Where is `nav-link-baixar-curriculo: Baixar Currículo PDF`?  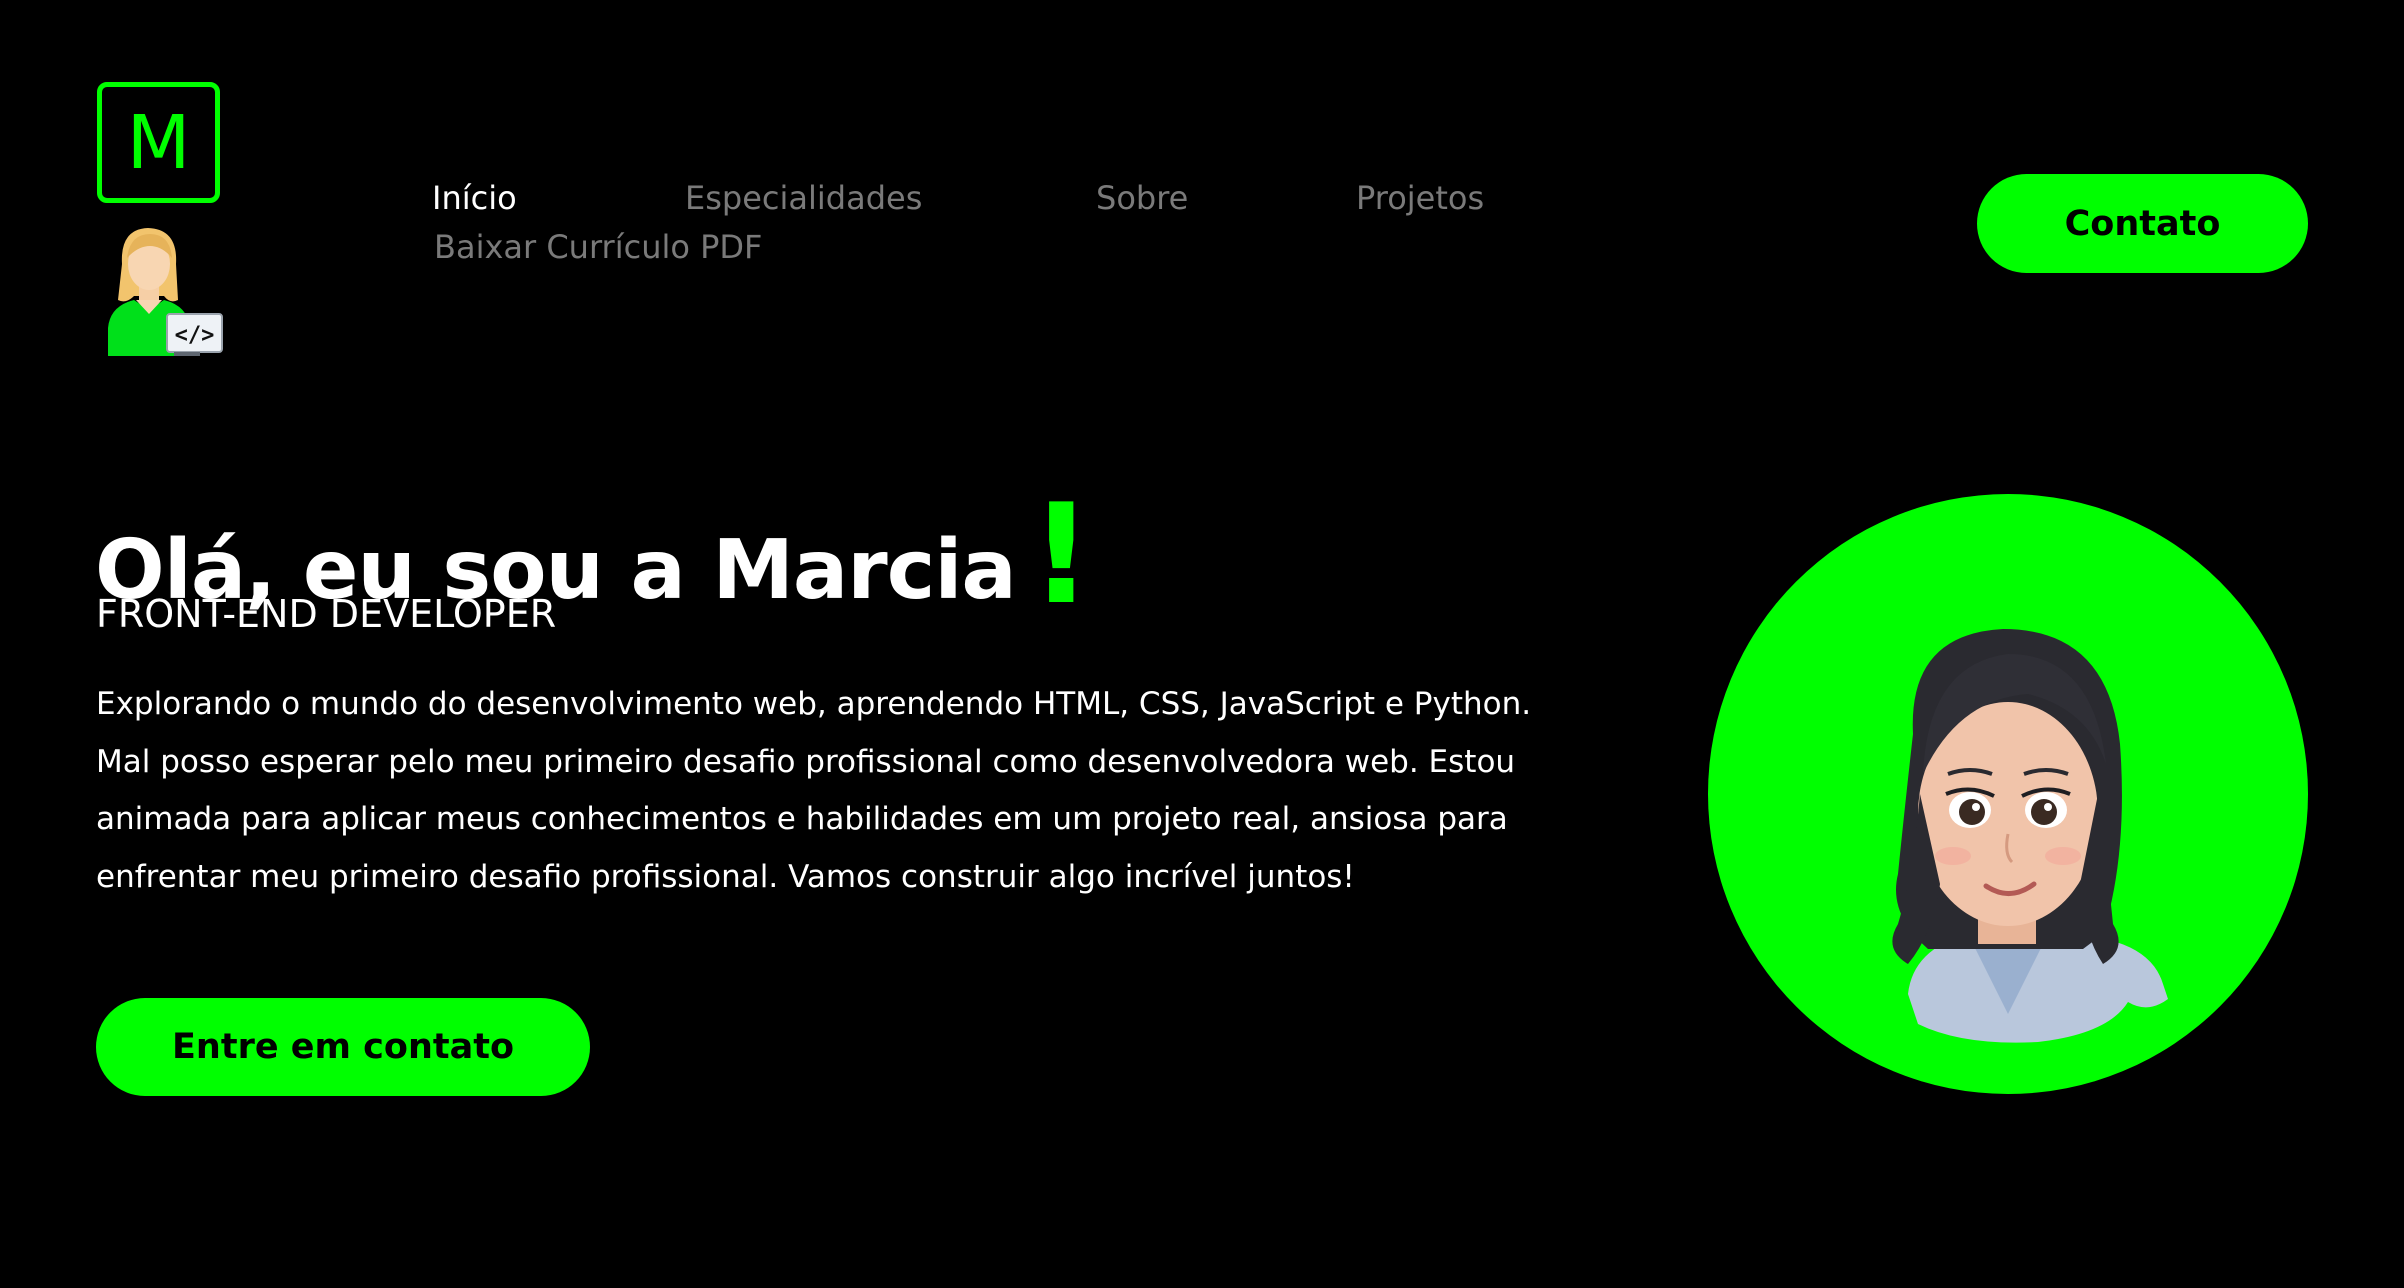 nav-link-baixar-curriculo: Baixar Currículo PDF is located at coordinates (598, 247).